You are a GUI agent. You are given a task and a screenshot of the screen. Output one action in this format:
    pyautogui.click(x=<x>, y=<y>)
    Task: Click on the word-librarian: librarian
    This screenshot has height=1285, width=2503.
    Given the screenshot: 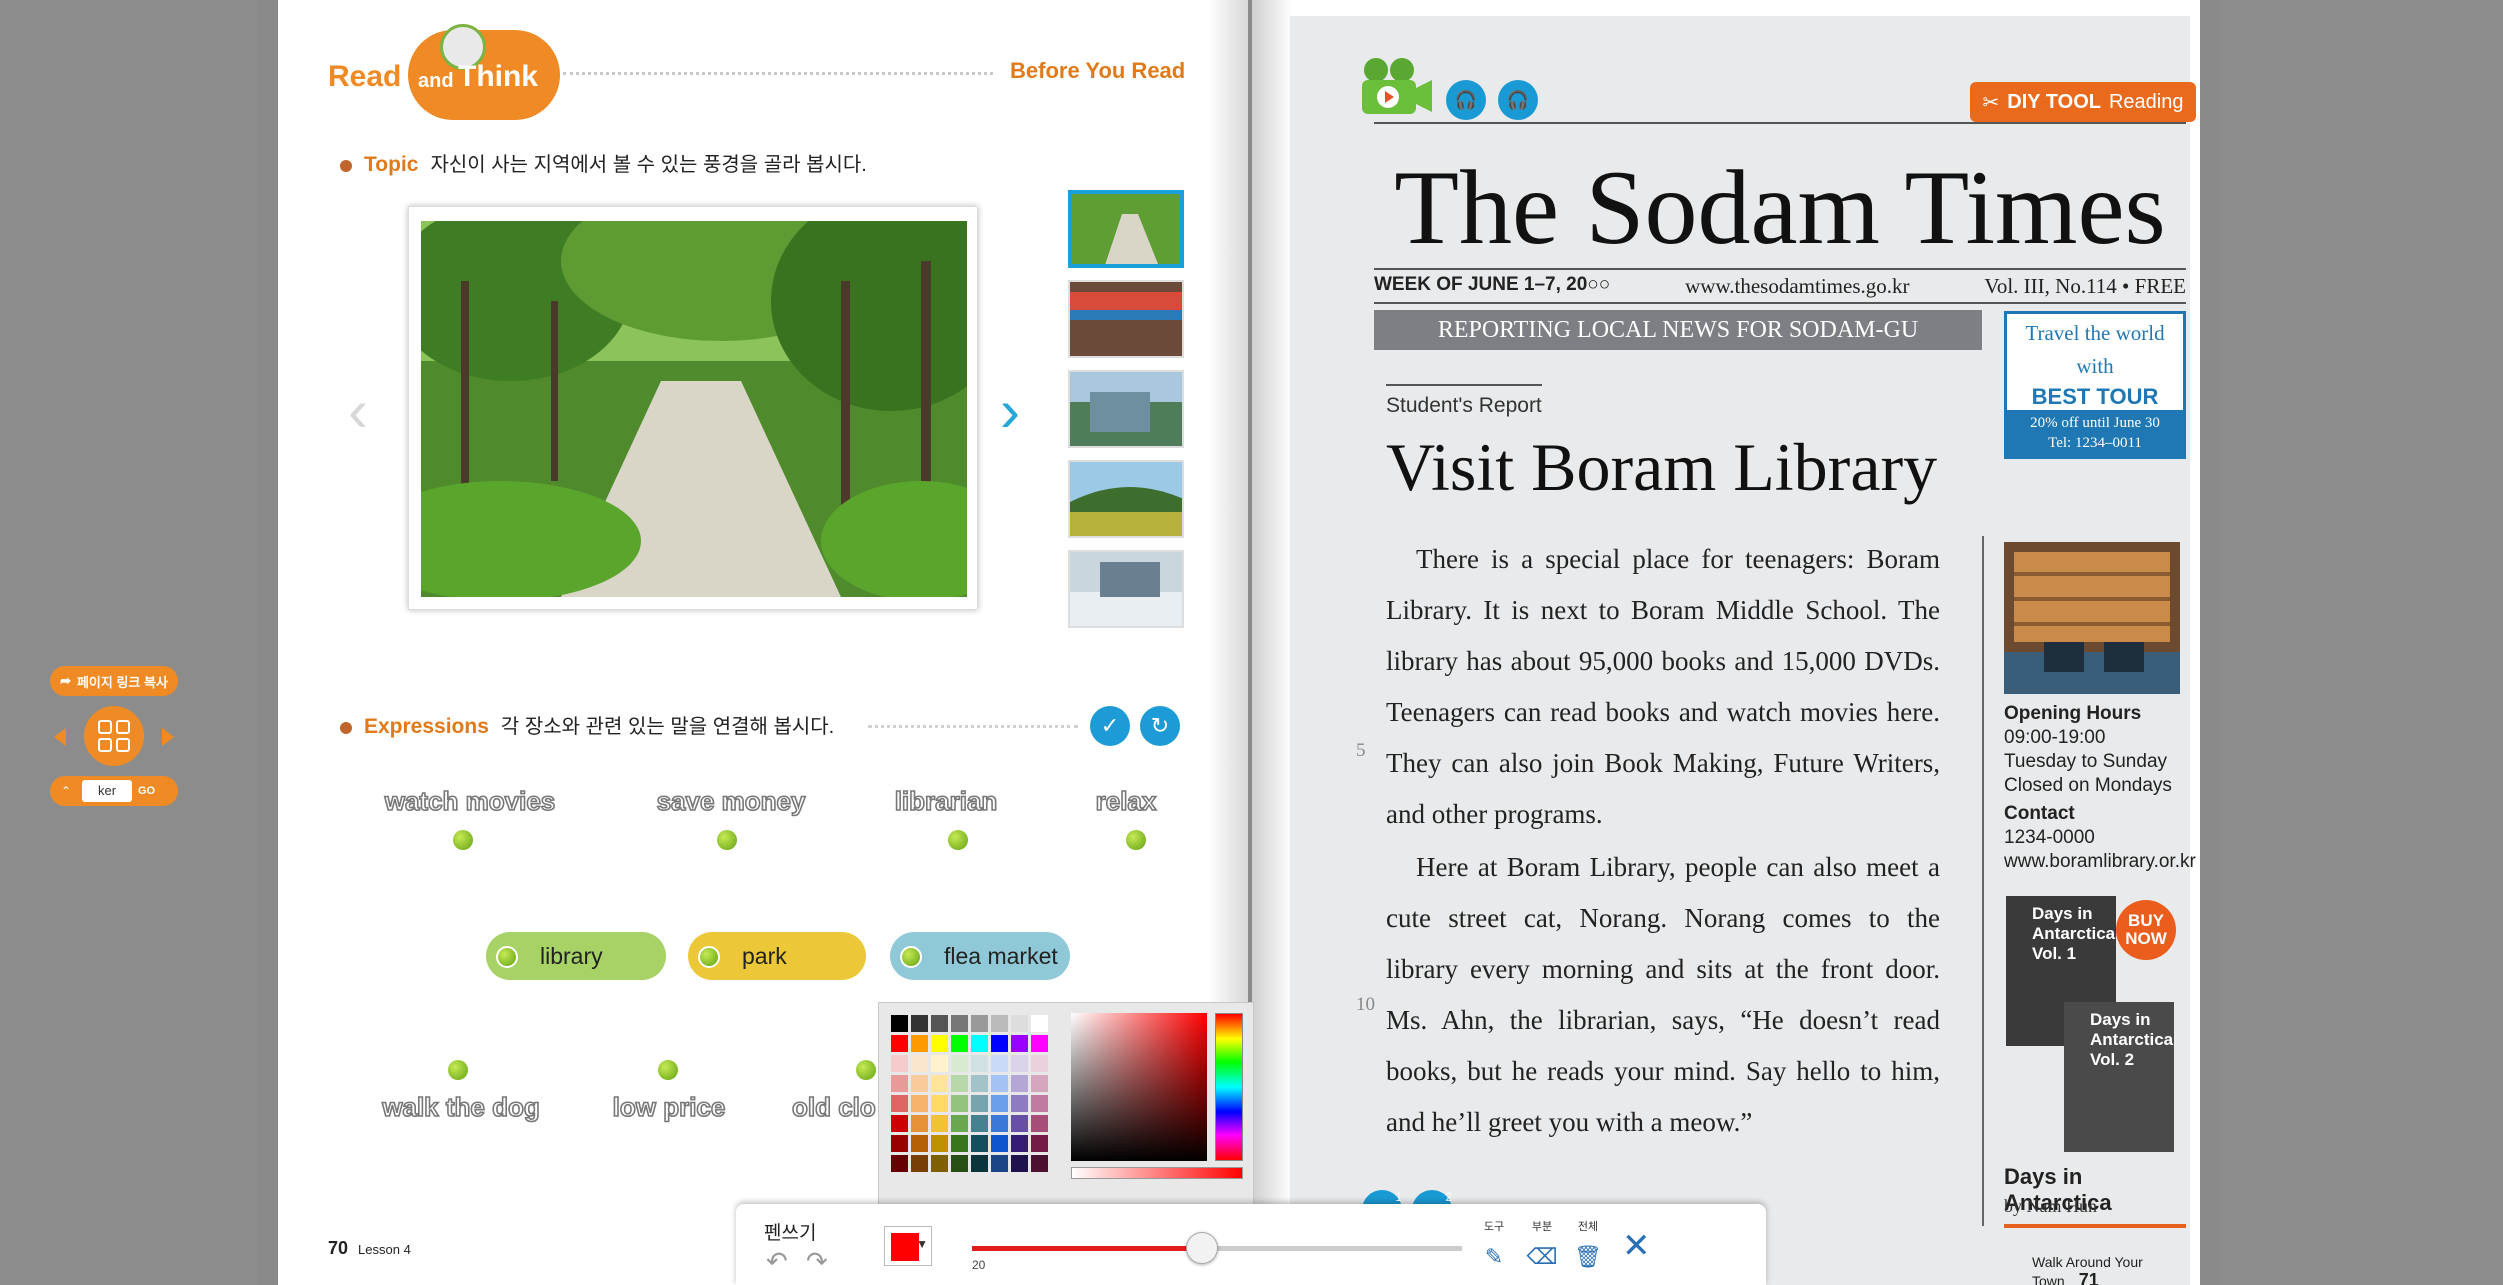 What is the action you would take?
    pyautogui.click(x=946, y=801)
    